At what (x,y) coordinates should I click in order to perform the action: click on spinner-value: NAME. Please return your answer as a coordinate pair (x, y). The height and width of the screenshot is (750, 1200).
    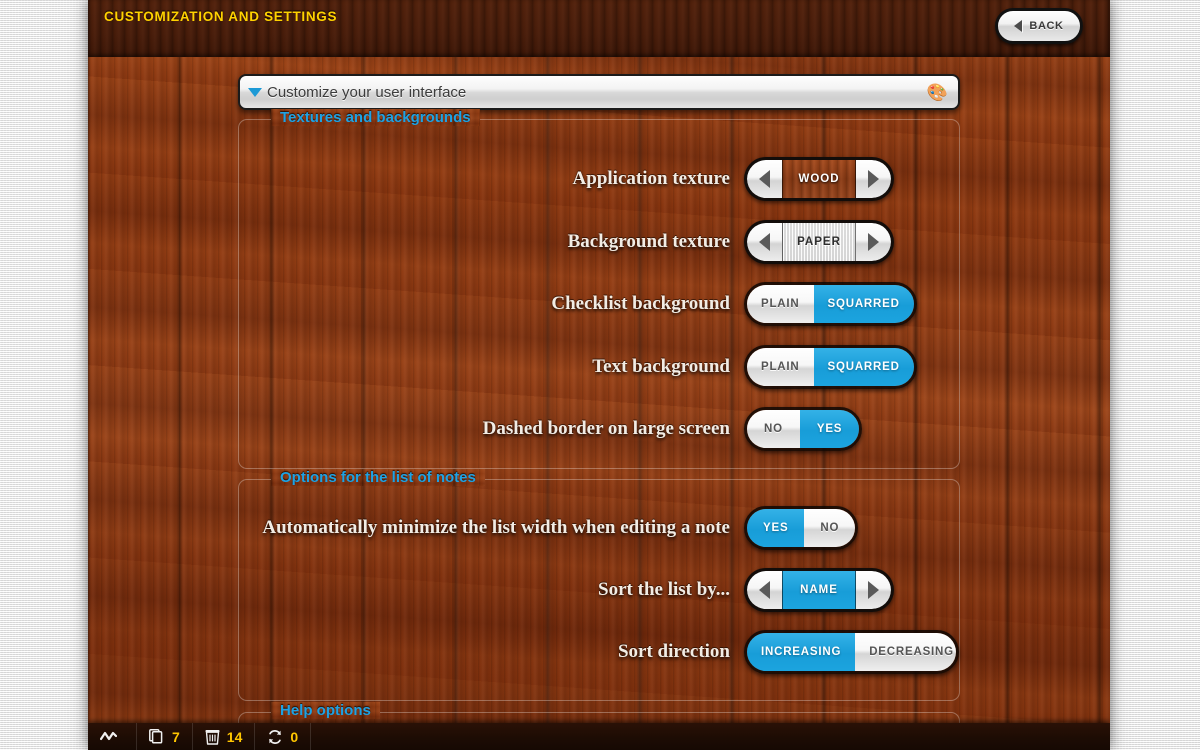
    Looking at the image, I should click on (819, 590).